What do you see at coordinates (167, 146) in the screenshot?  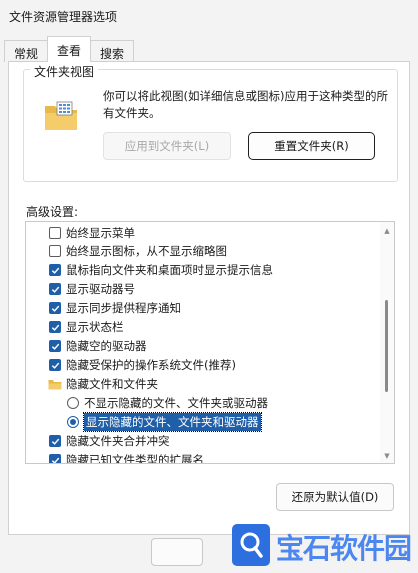 I see `apply-to-folders-button: 应用到文件夹(L)` at bounding box center [167, 146].